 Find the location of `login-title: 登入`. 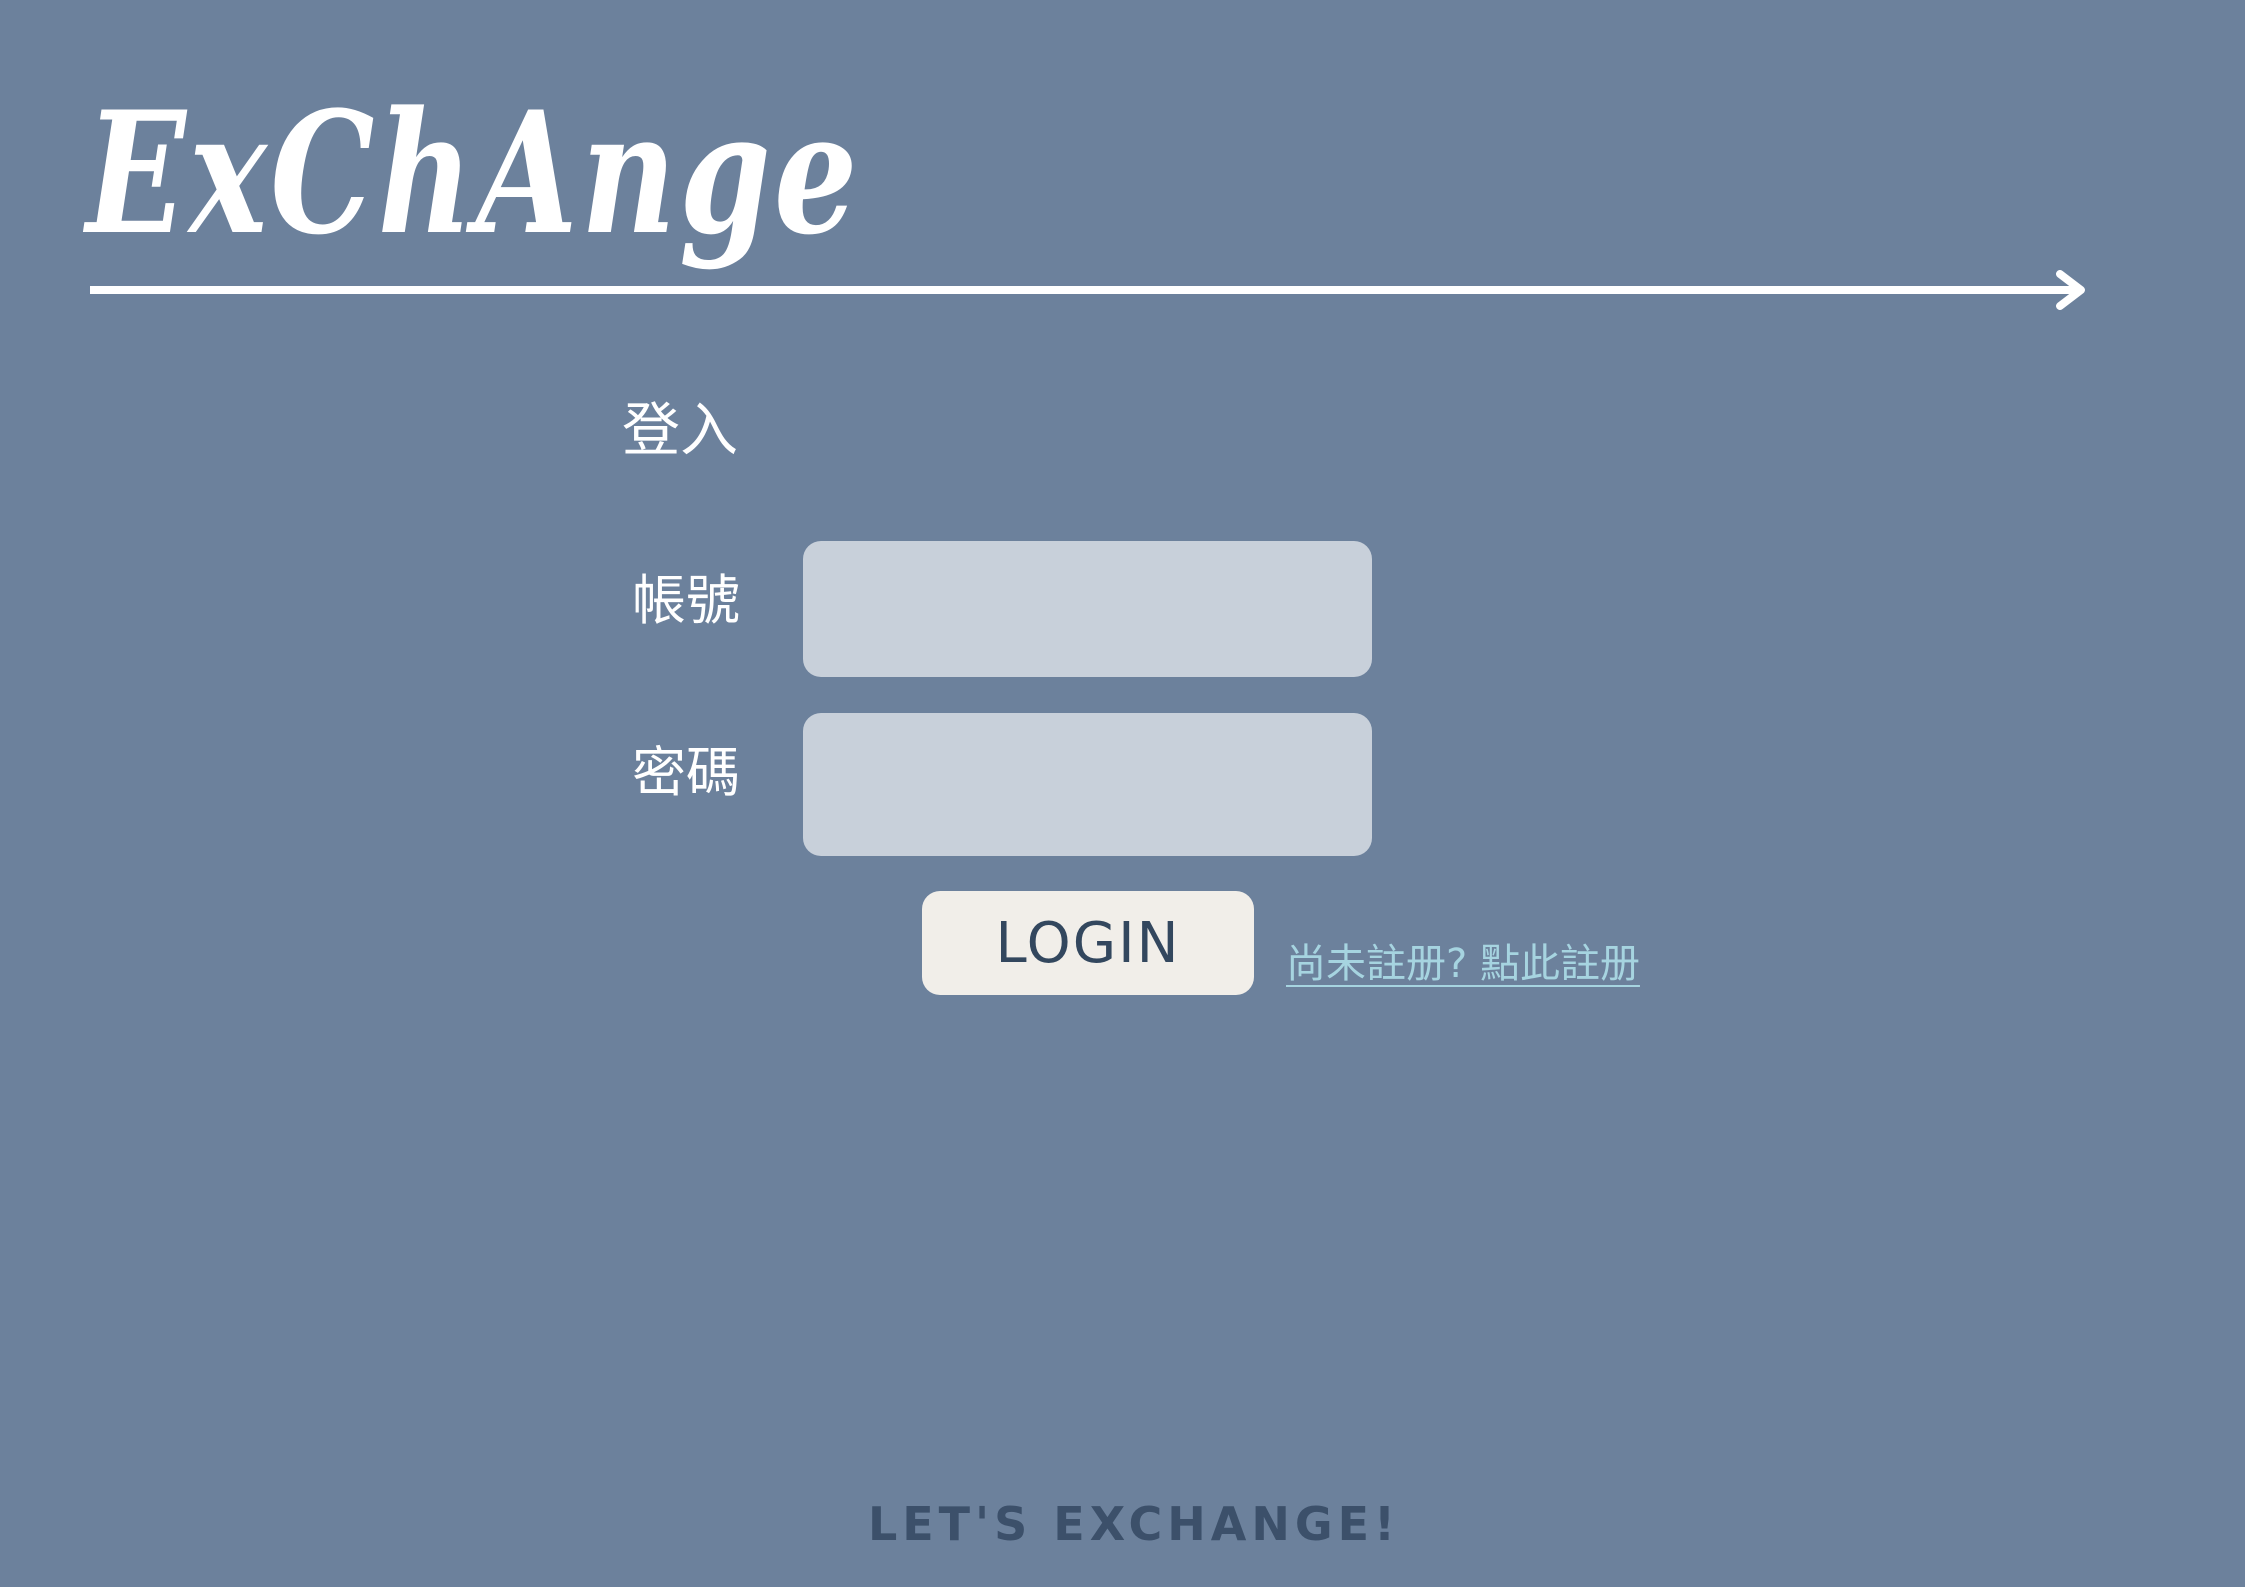

login-title: 登入 is located at coordinates (680, 430).